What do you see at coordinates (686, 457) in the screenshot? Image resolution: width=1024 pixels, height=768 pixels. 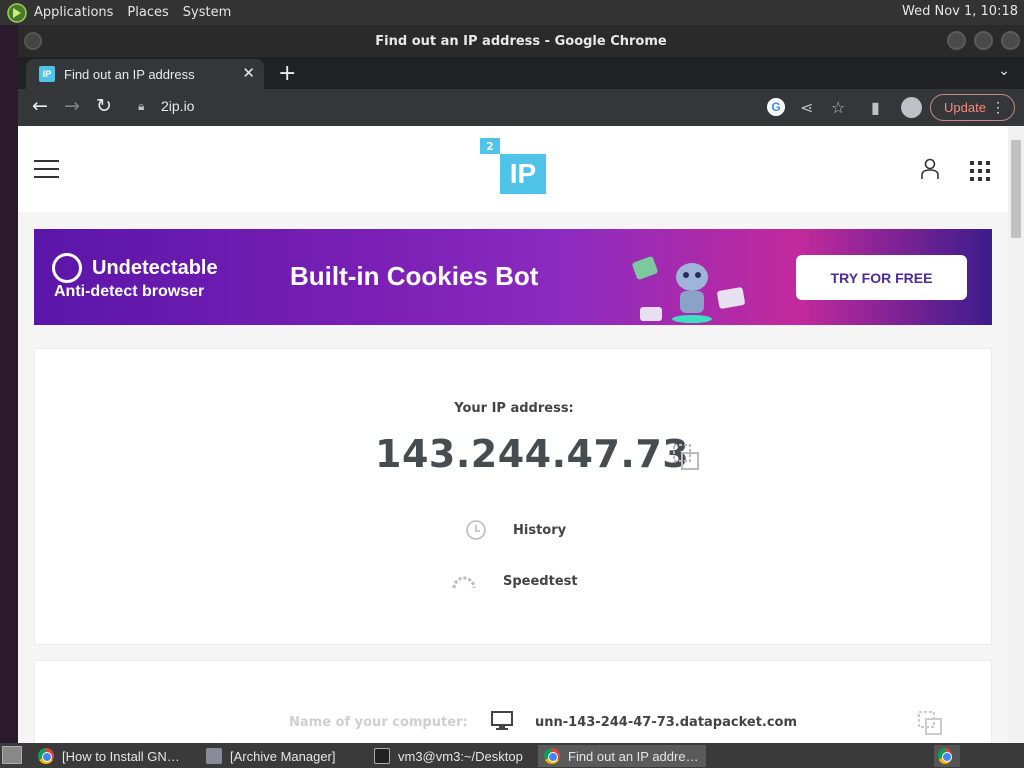 I see `copy-icon` at bounding box center [686, 457].